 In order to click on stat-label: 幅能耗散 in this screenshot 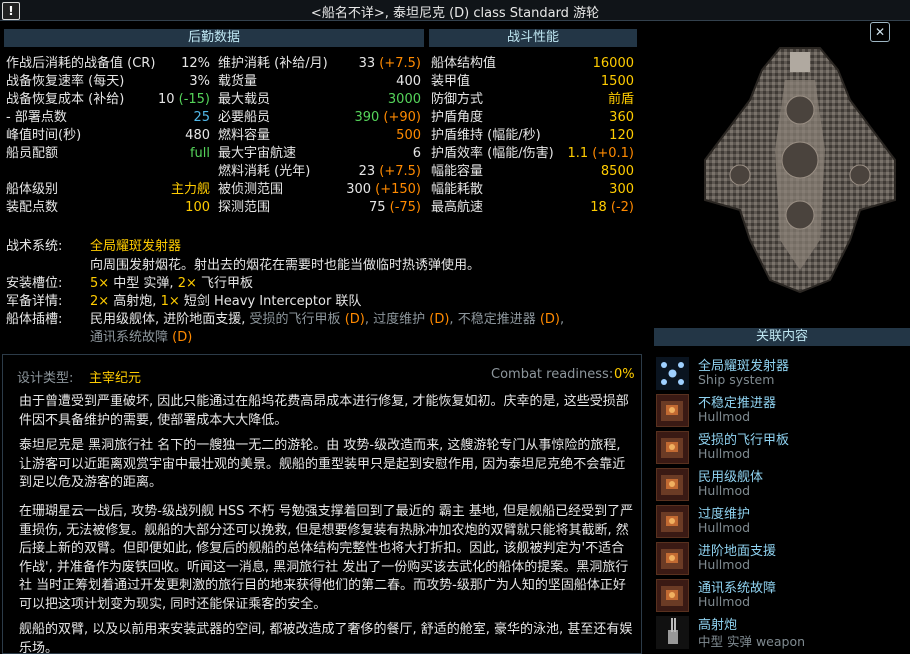, I will do `click(457, 189)`.